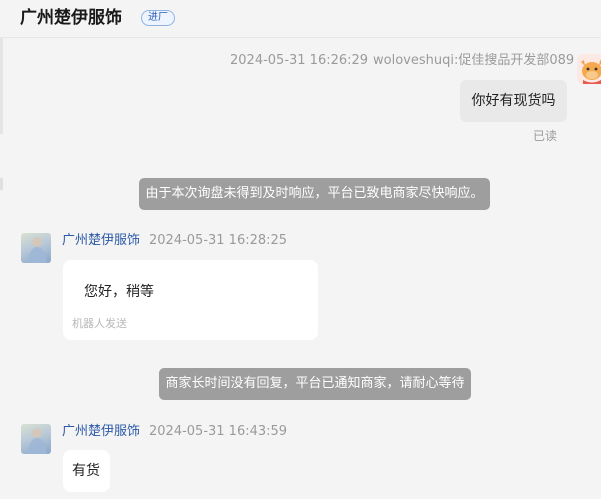  I want to click on message-bubble-self: 你好有现货吗, so click(513, 101).